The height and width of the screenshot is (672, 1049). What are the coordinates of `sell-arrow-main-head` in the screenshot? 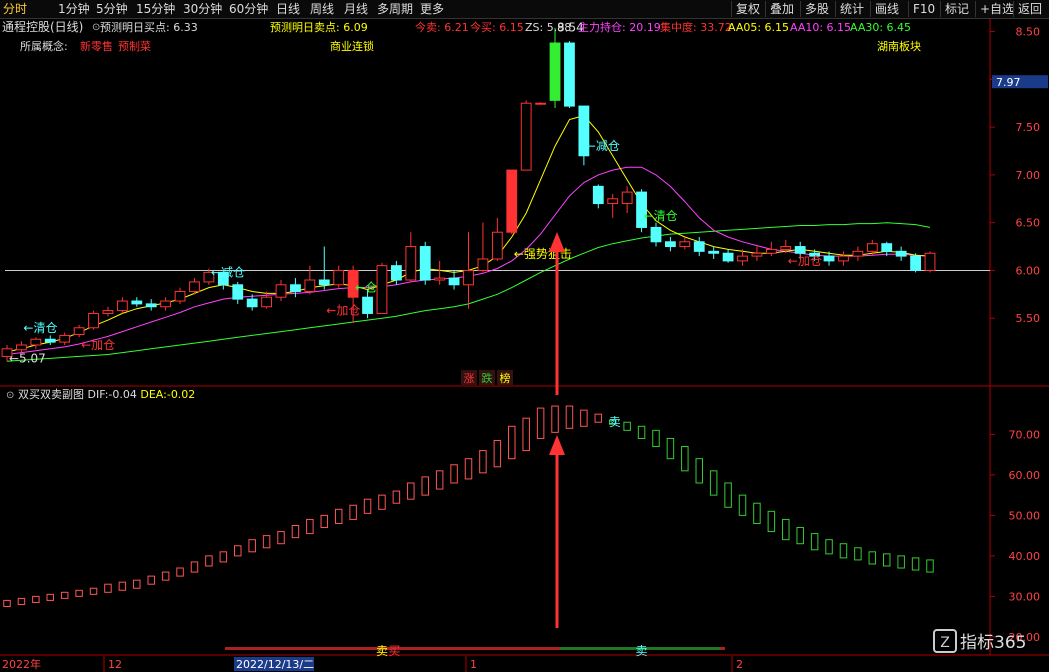 It's located at (557, 242).